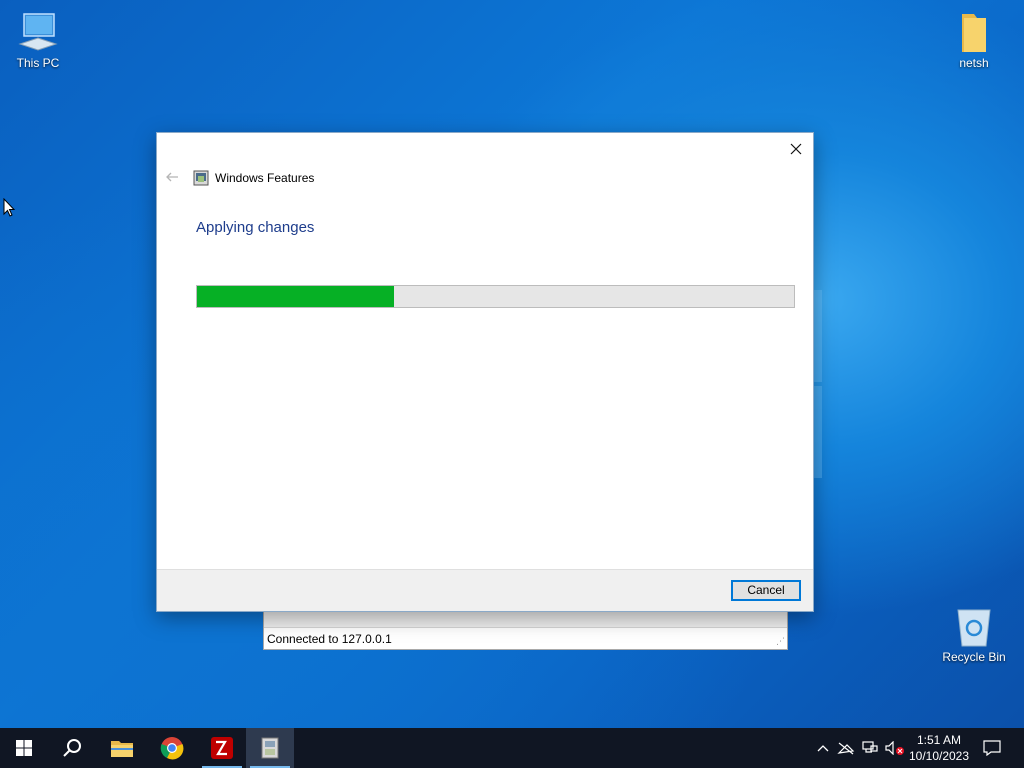 Image resolution: width=1024 pixels, height=768 pixels. I want to click on taskbar-chrome, so click(172, 748).